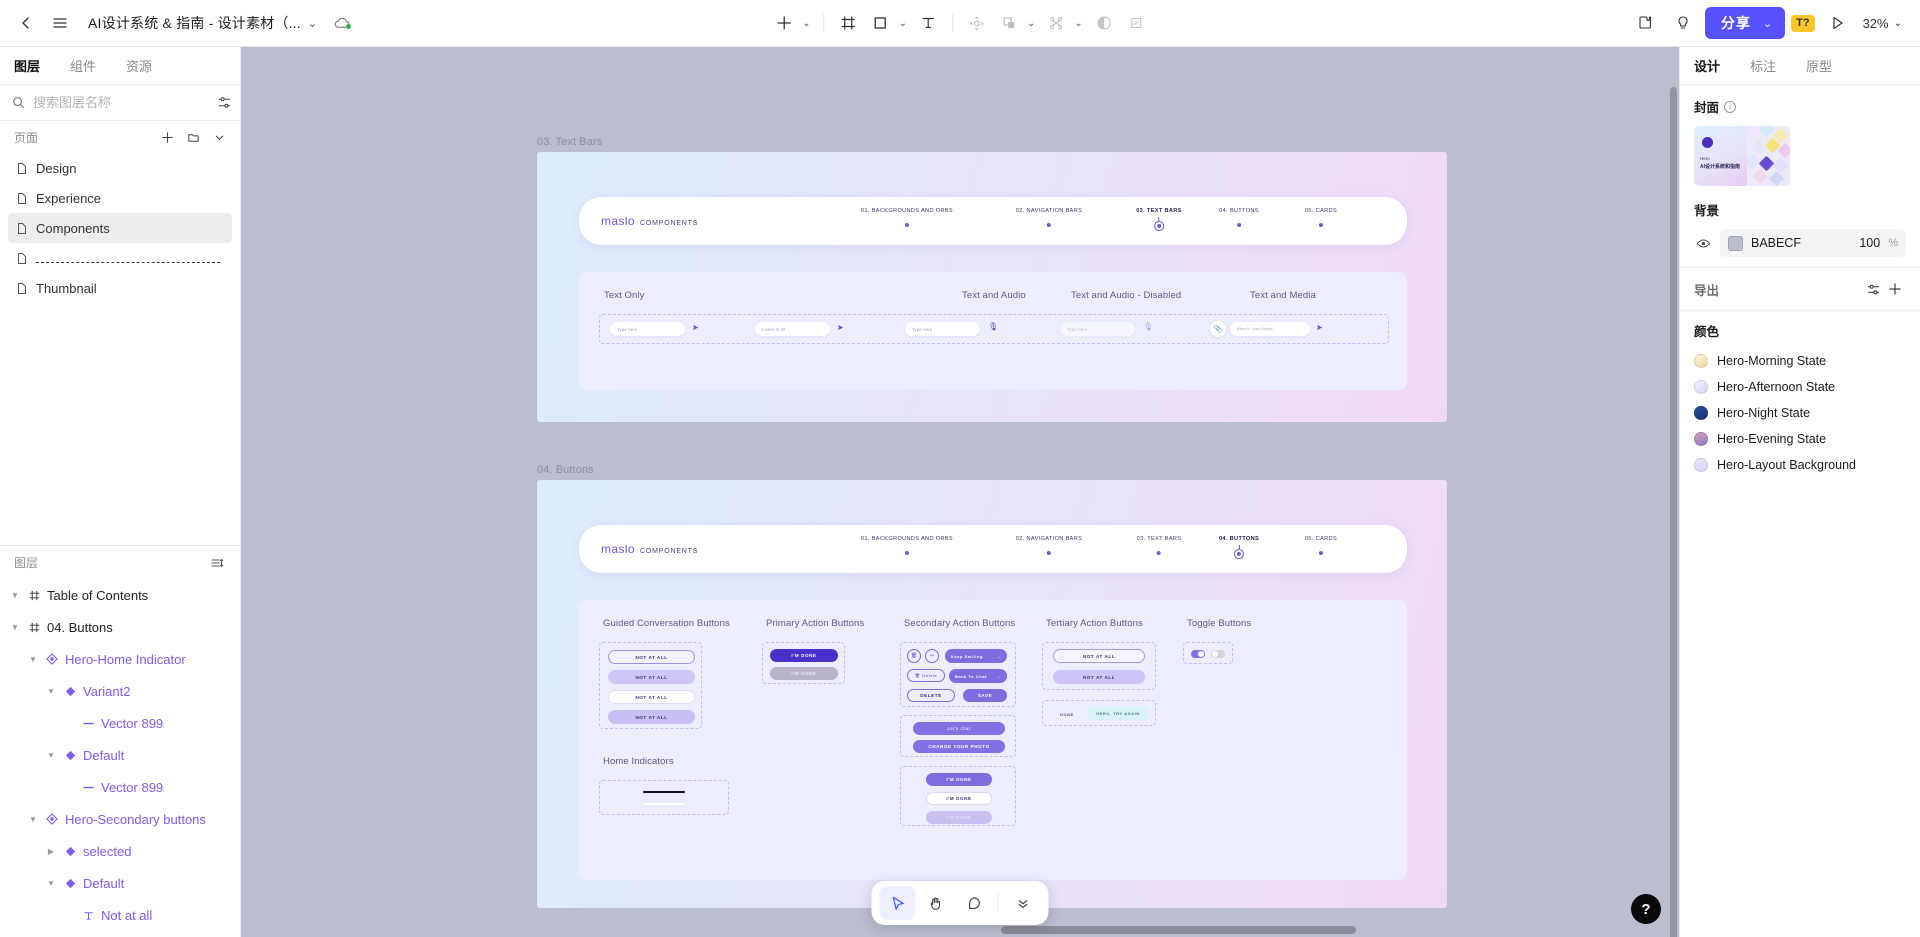 This screenshot has height=937, width=1920. I want to click on canvas-vertical-scrollbar, so click(1673, 512).